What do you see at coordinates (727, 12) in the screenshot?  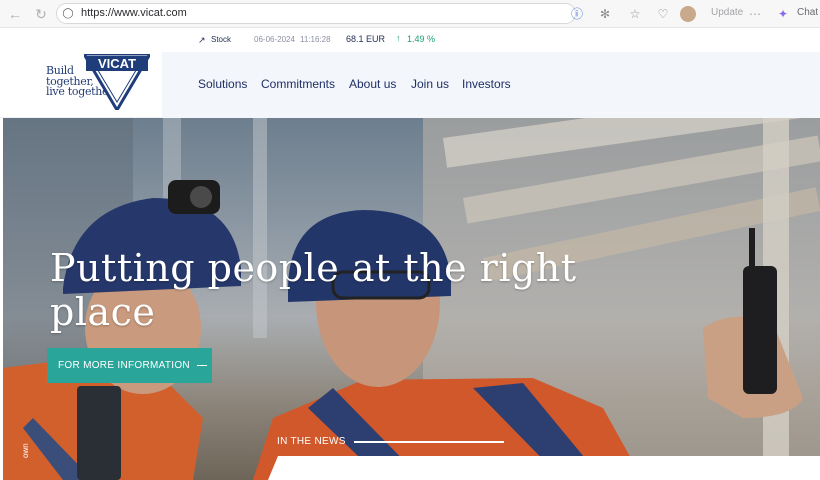 I see `update-button: Update` at bounding box center [727, 12].